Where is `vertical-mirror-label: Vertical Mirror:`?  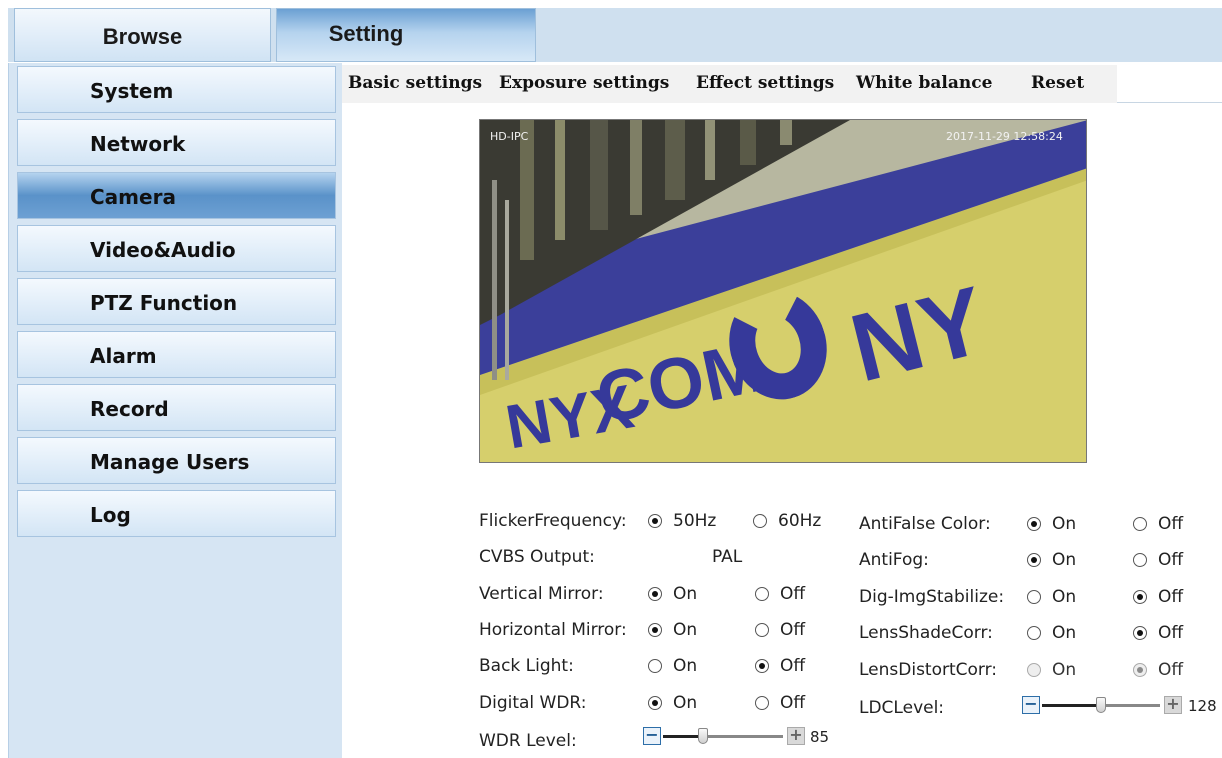 vertical-mirror-label: Vertical Mirror: is located at coordinates (541, 594).